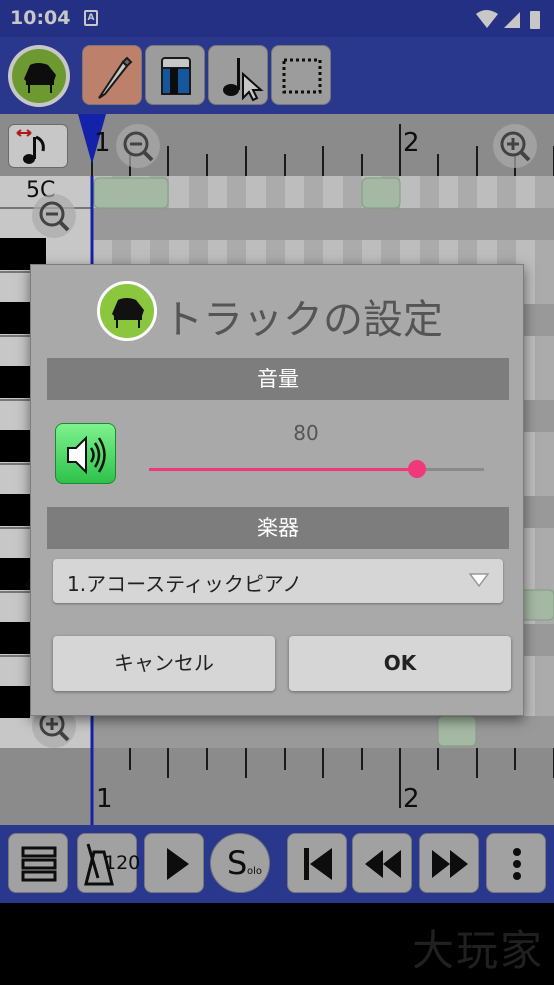 This screenshot has width=554, height=985. I want to click on piano-icon, so click(127, 311).